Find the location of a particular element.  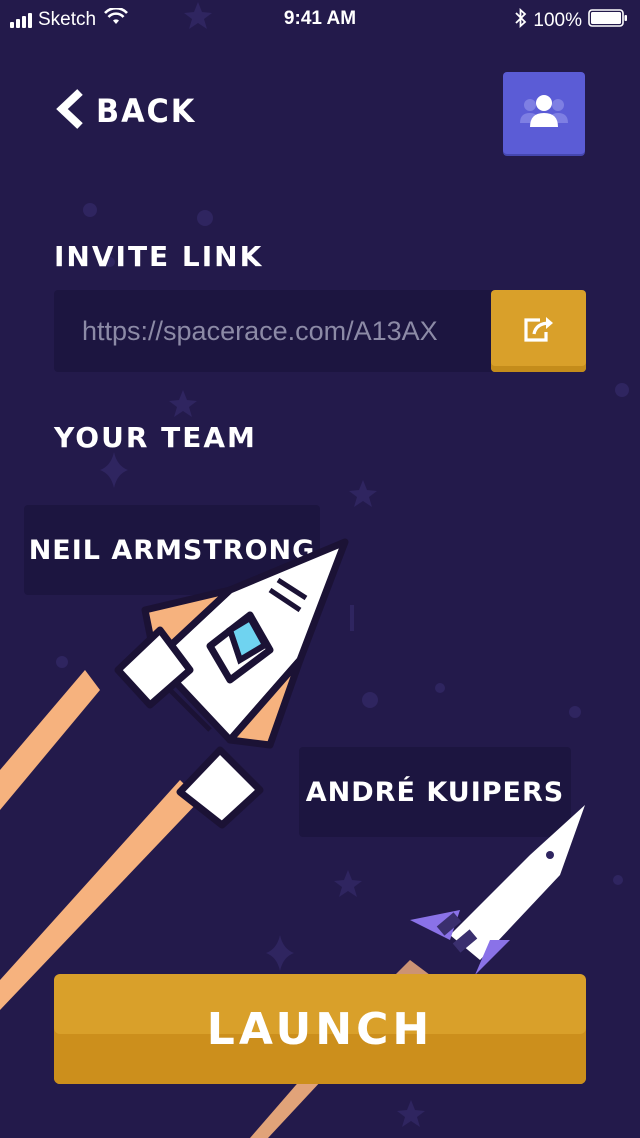

back-button: BACK is located at coordinates (127, 111).